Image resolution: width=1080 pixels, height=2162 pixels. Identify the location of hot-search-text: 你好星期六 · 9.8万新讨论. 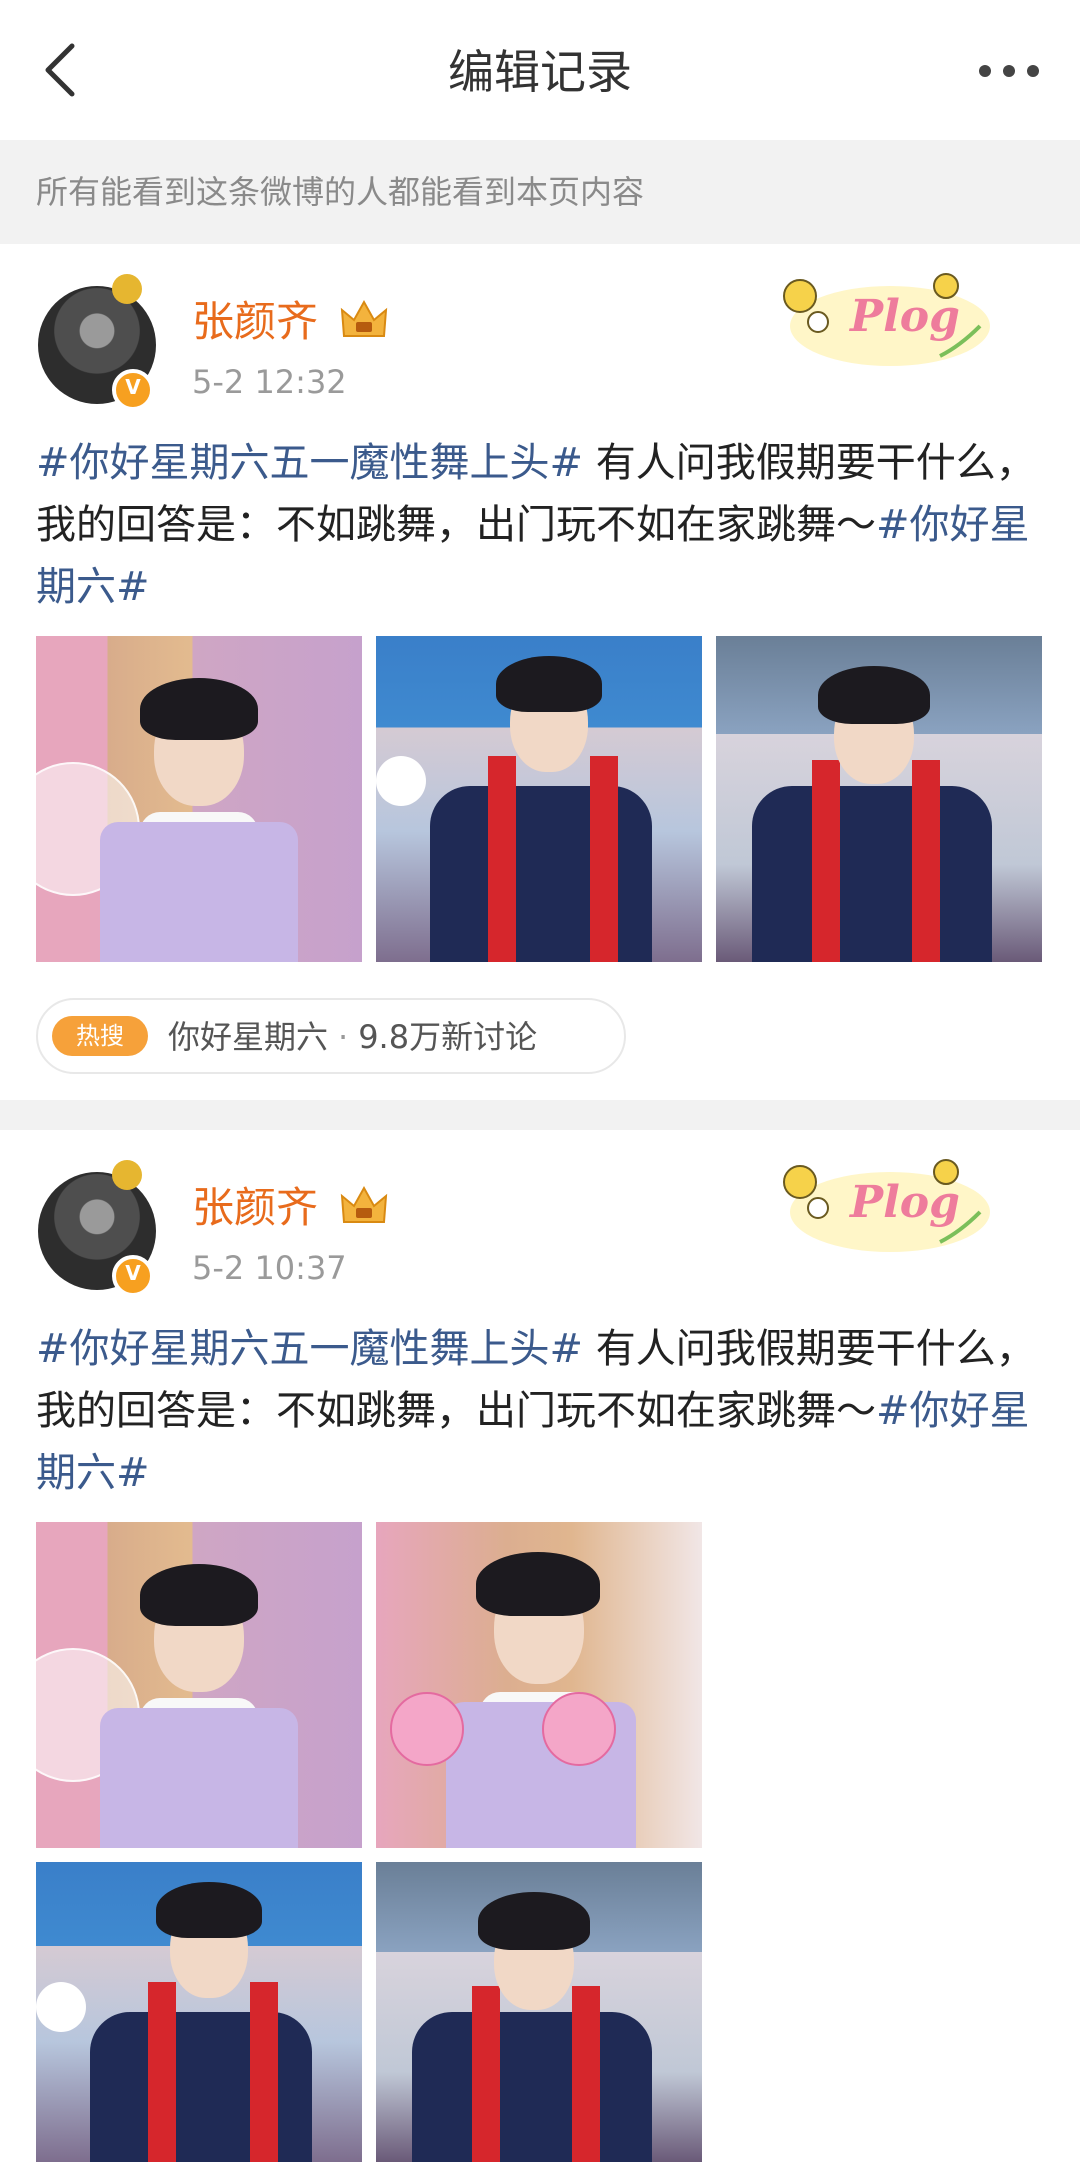
(352, 1037).